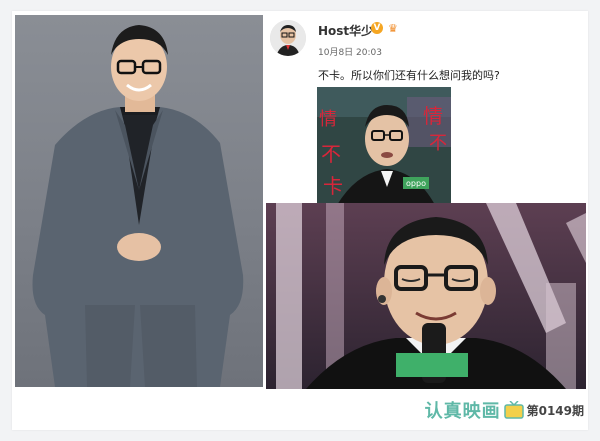 The image size is (600, 441). I want to click on caption-bar, so click(432, 365).